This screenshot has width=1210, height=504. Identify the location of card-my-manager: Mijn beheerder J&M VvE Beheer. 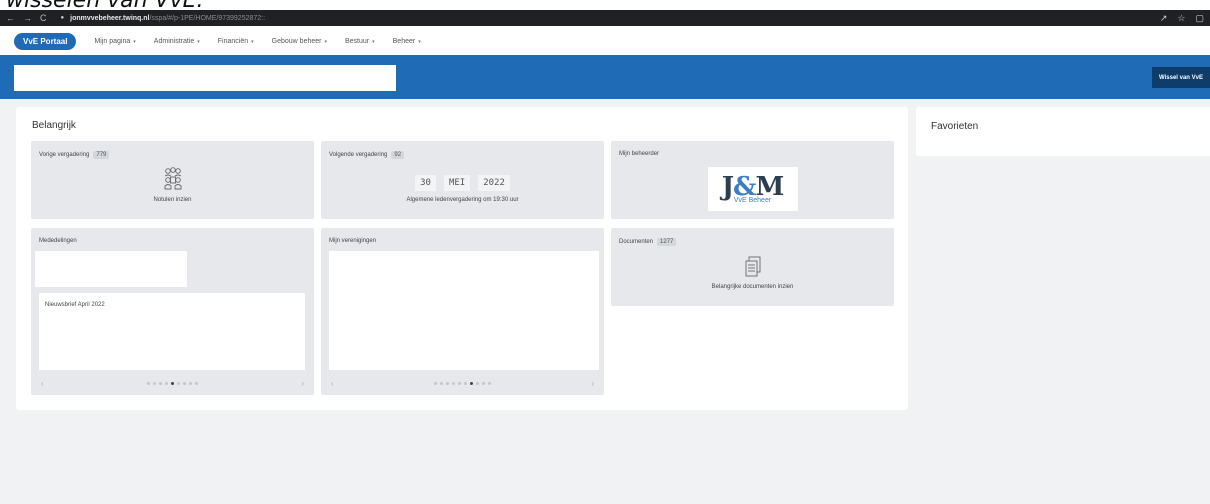
(752, 180).